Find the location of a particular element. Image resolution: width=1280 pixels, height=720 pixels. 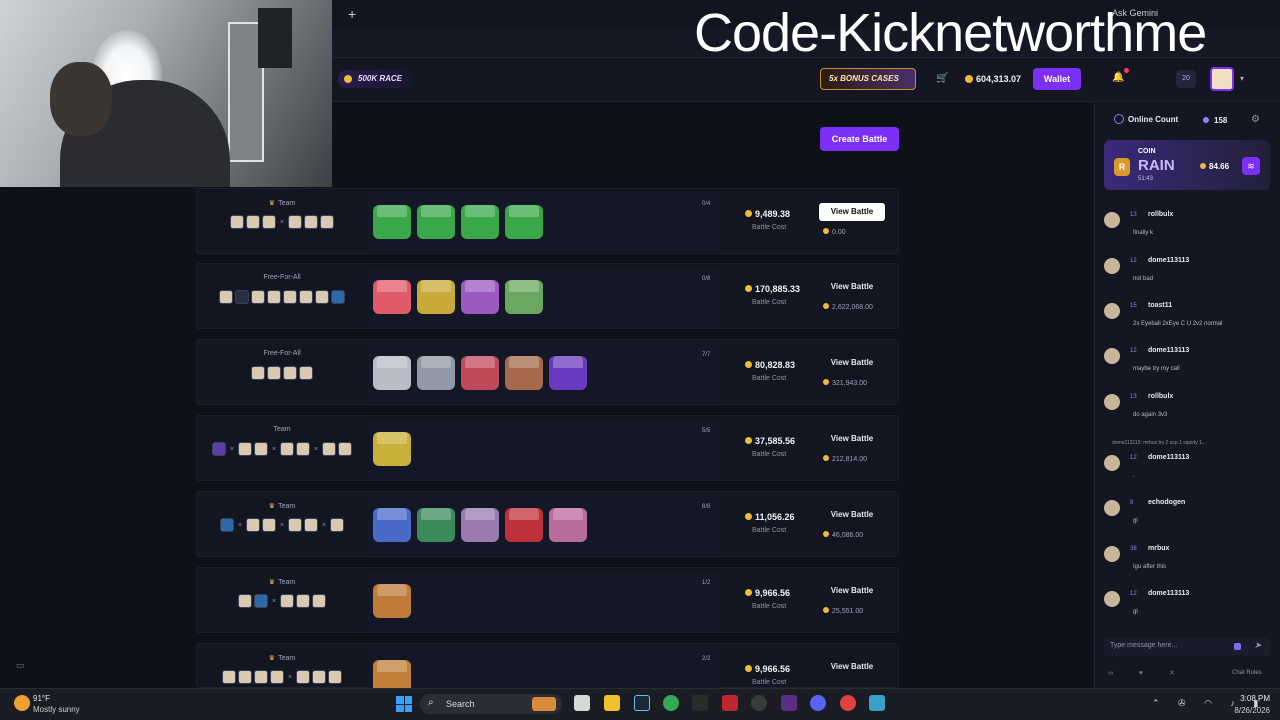

chat-settings-icon: ⚙ is located at coordinates (1255, 119).